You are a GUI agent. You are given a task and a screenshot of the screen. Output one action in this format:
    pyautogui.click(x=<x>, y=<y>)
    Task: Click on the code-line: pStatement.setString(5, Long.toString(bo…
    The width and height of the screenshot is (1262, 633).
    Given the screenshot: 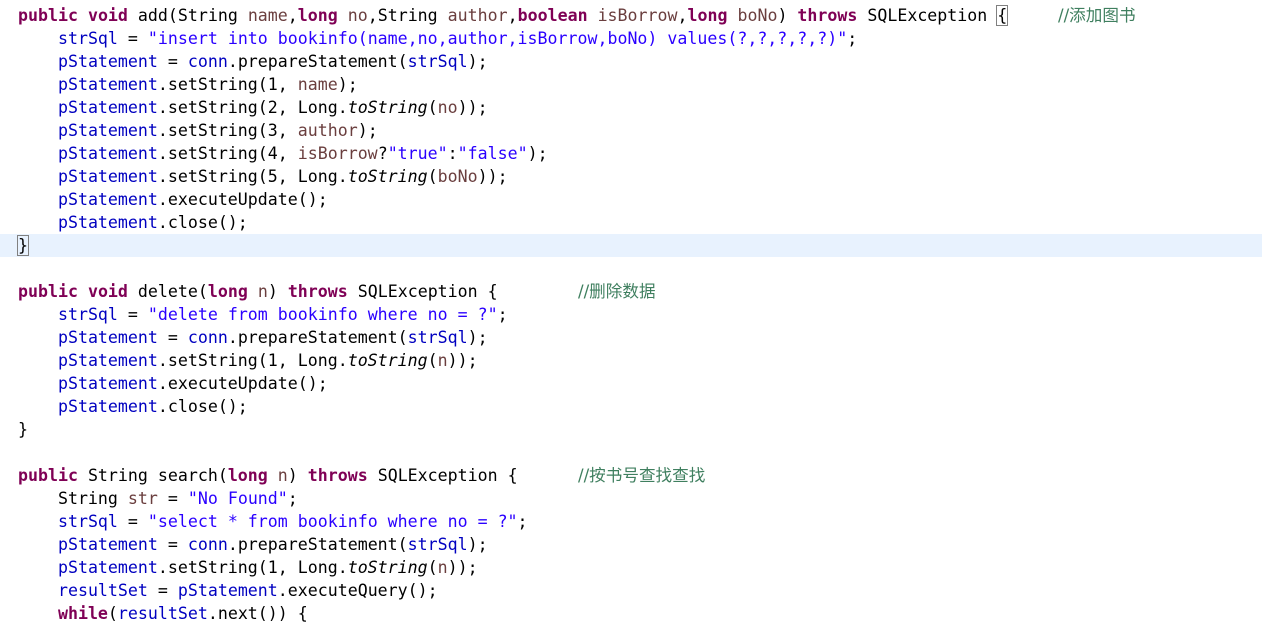 What is the action you would take?
    pyautogui.click(x=631, y=176)
    